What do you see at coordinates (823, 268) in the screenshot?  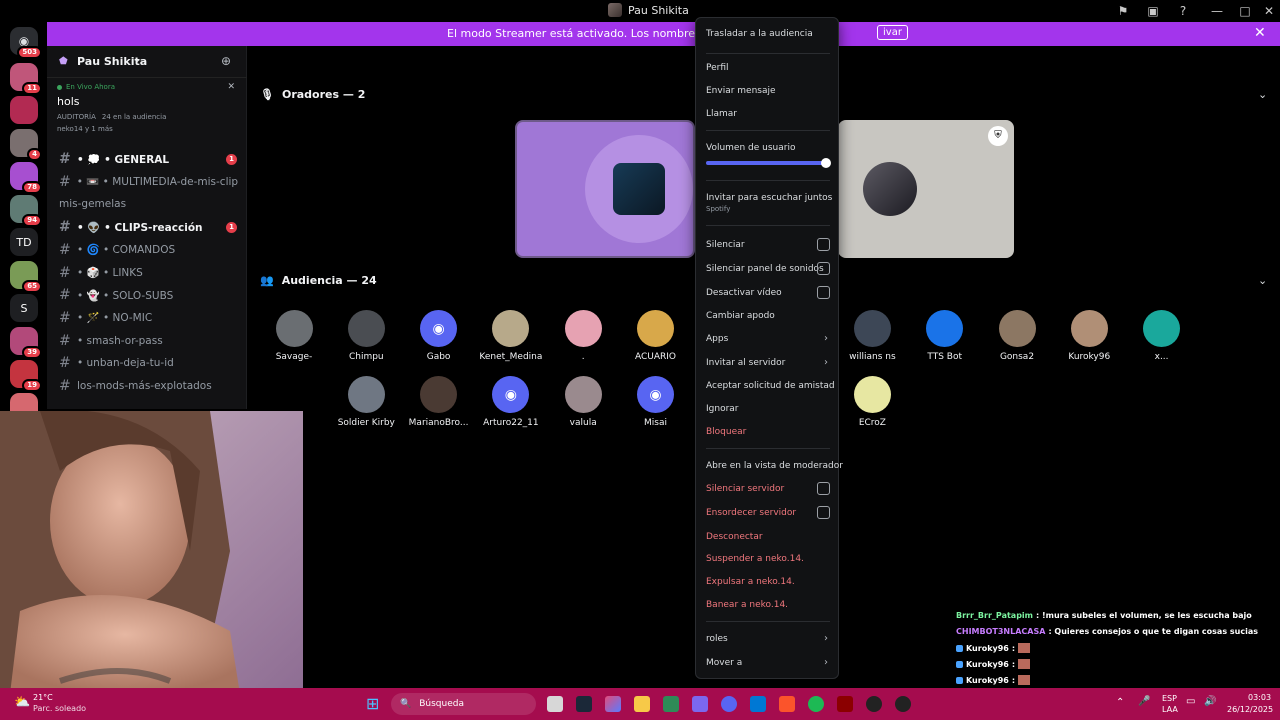 I see `mute-soundboard-checkbox` at bounding box center [823, 268].